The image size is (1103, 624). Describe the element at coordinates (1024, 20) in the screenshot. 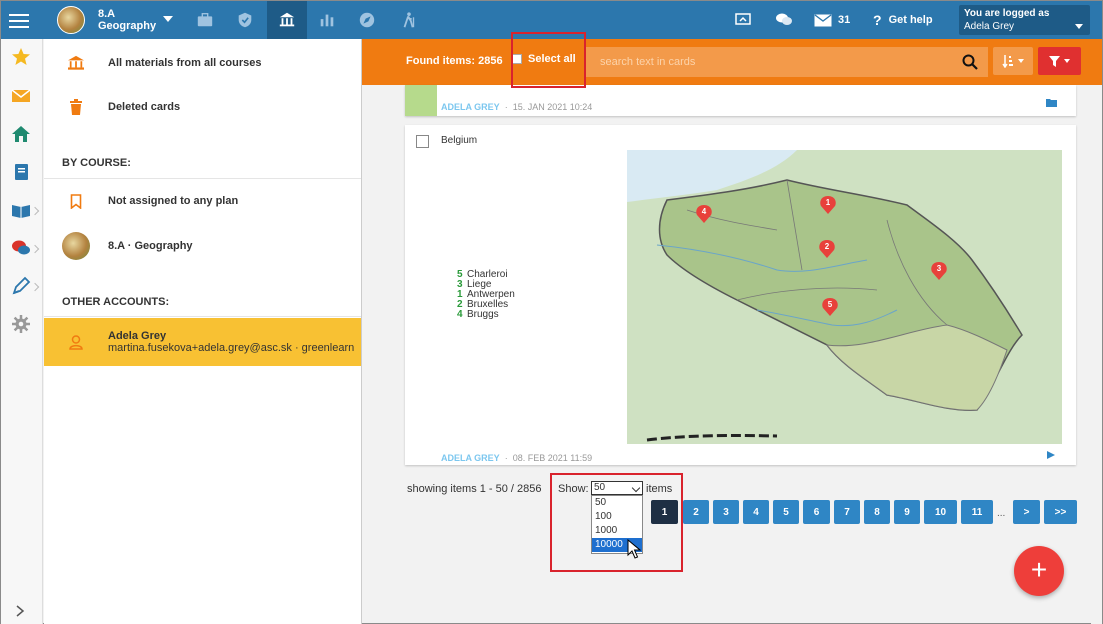

I see `user-menu: You are logged as Adela Grey` at that location.